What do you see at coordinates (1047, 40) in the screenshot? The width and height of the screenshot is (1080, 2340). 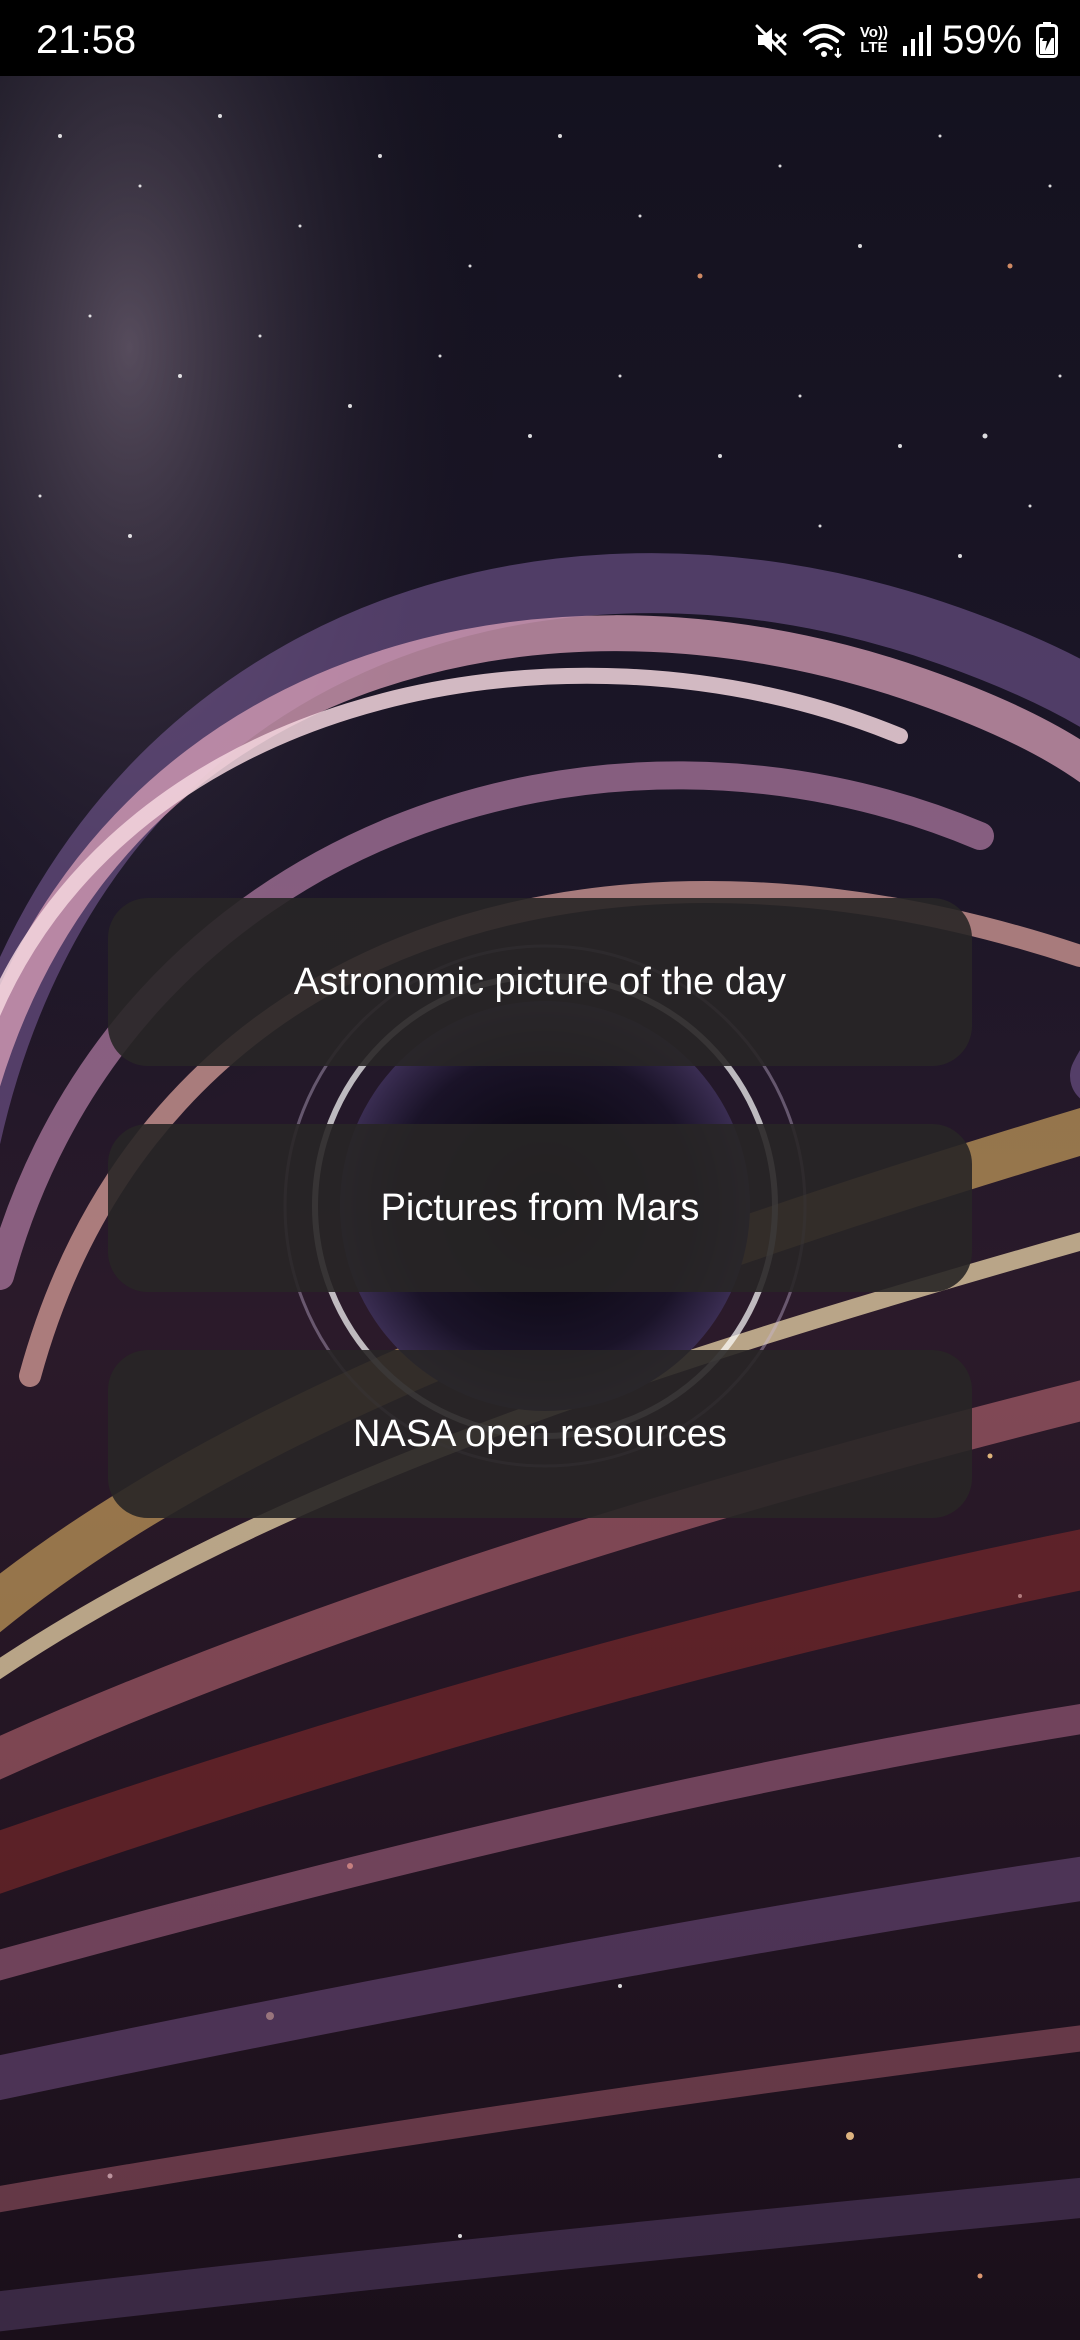 I see `battery-charging-icon` at bounding box center [1047, 40].